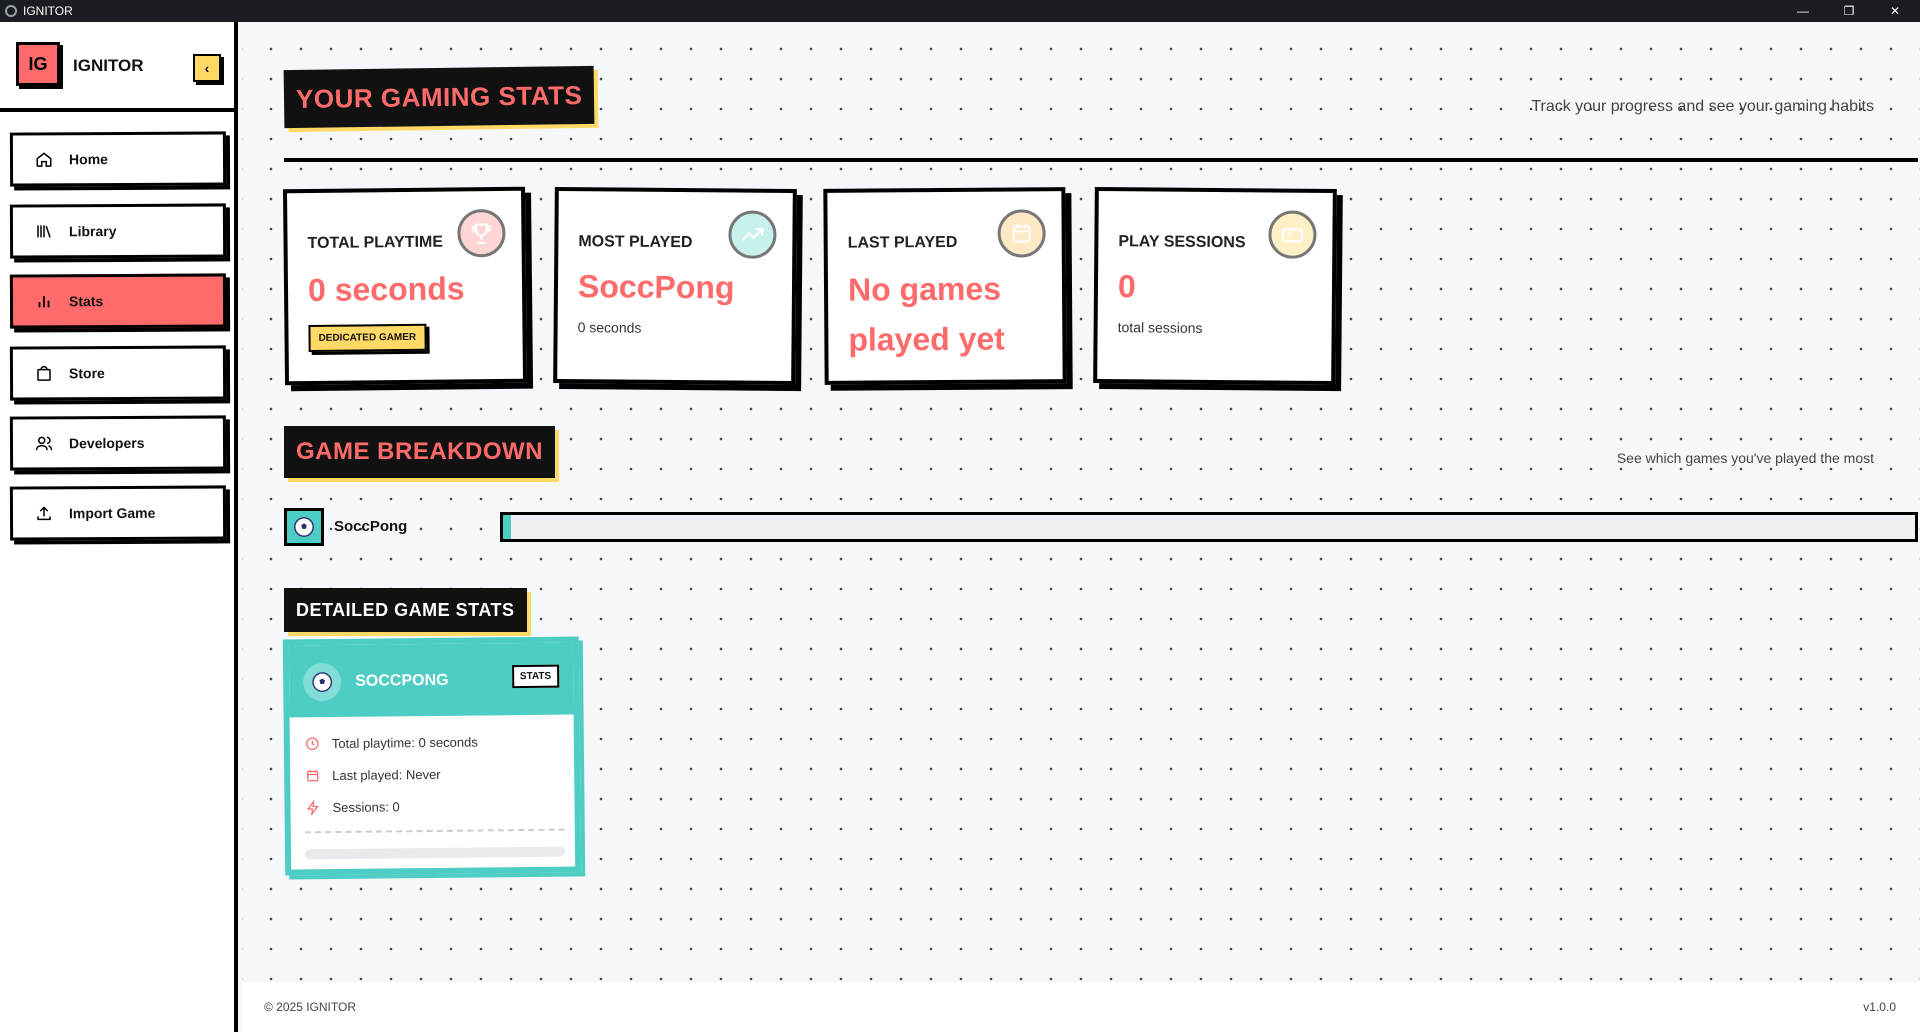 The height and width of the screenshot is (1032, 1920). Describe the element at coordinates (44, 159) in the screenshot. I see `home-icon` at that location.